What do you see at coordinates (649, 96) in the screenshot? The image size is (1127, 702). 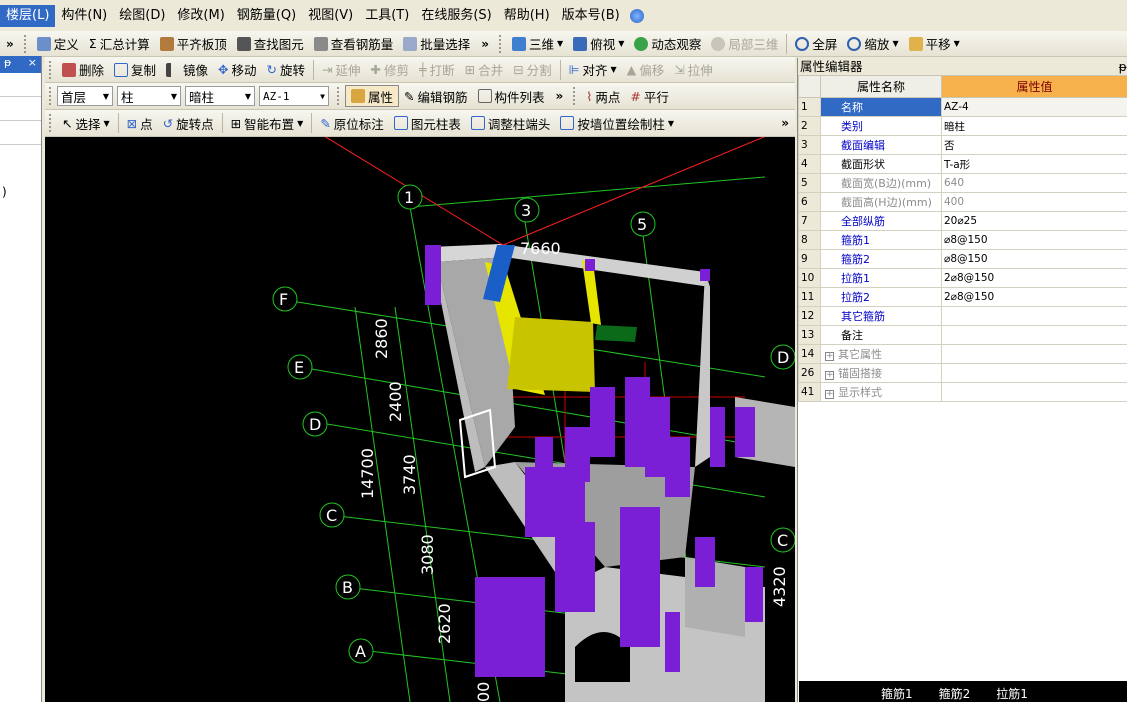 I see `parallel-button: # 平行` at bounding box center [649, 96].